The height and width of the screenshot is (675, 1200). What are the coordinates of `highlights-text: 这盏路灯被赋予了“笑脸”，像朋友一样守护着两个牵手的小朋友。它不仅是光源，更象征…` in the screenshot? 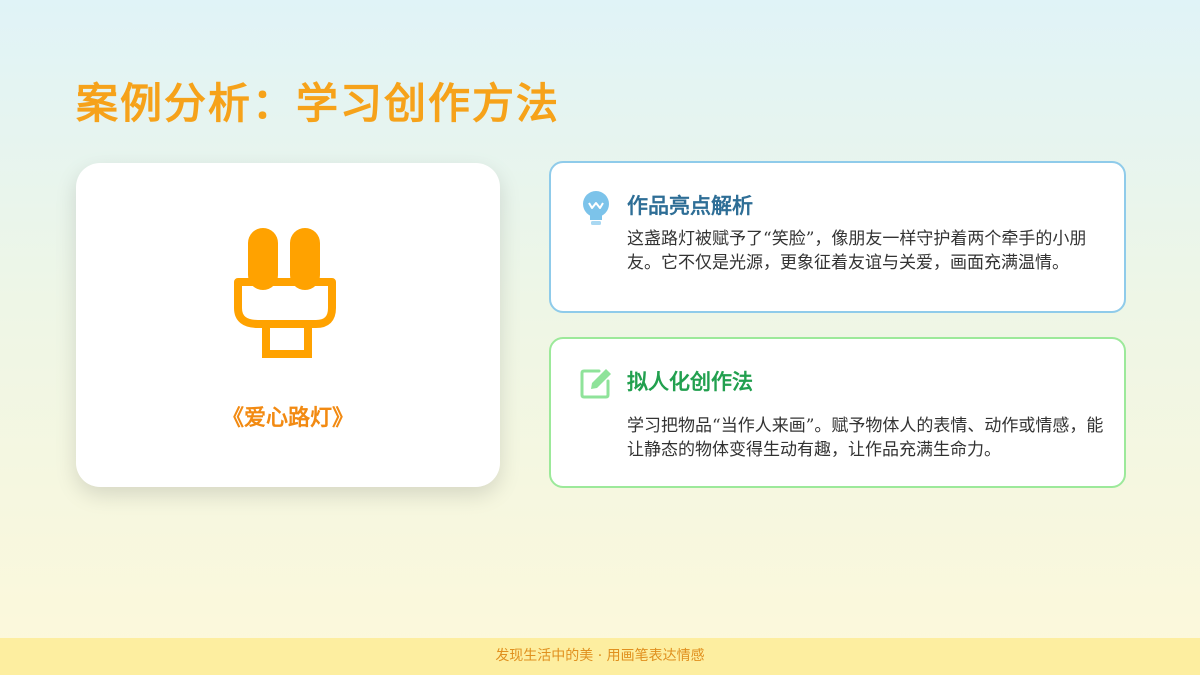 It's located at (857, 251).